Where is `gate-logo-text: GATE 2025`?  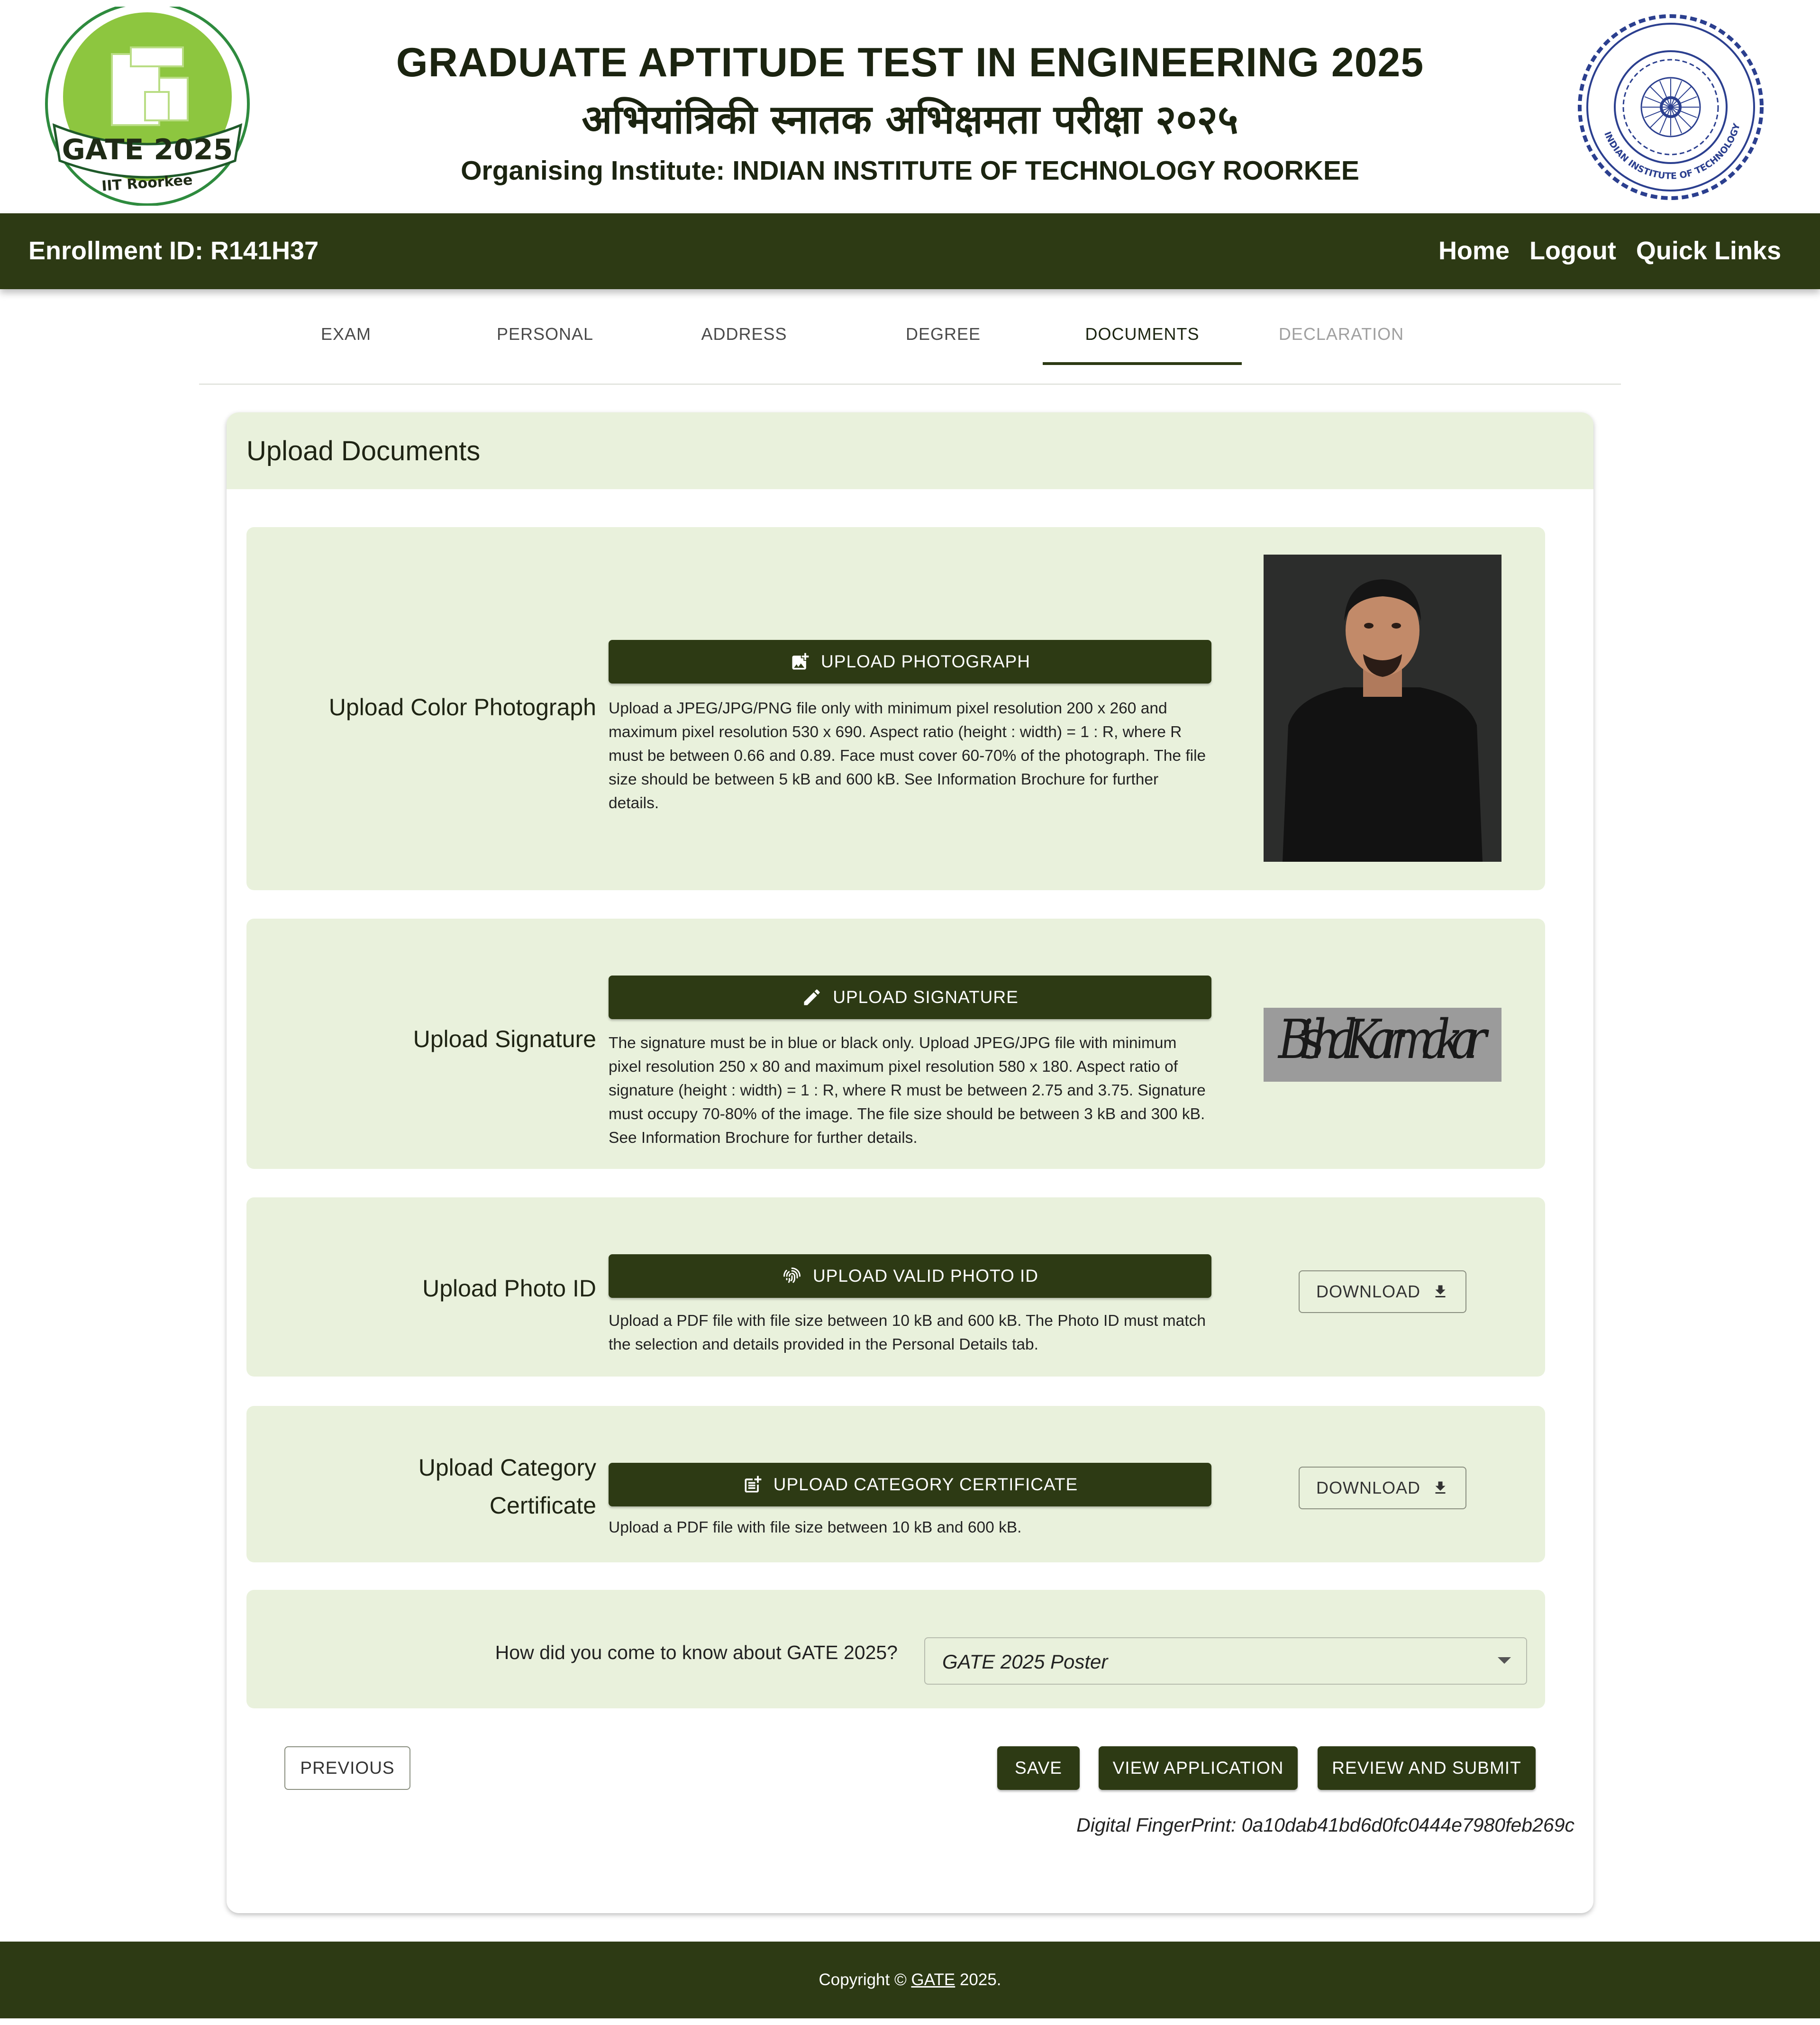 gate-logo-text: GATE 2025 is located at coordinates (147, 149).